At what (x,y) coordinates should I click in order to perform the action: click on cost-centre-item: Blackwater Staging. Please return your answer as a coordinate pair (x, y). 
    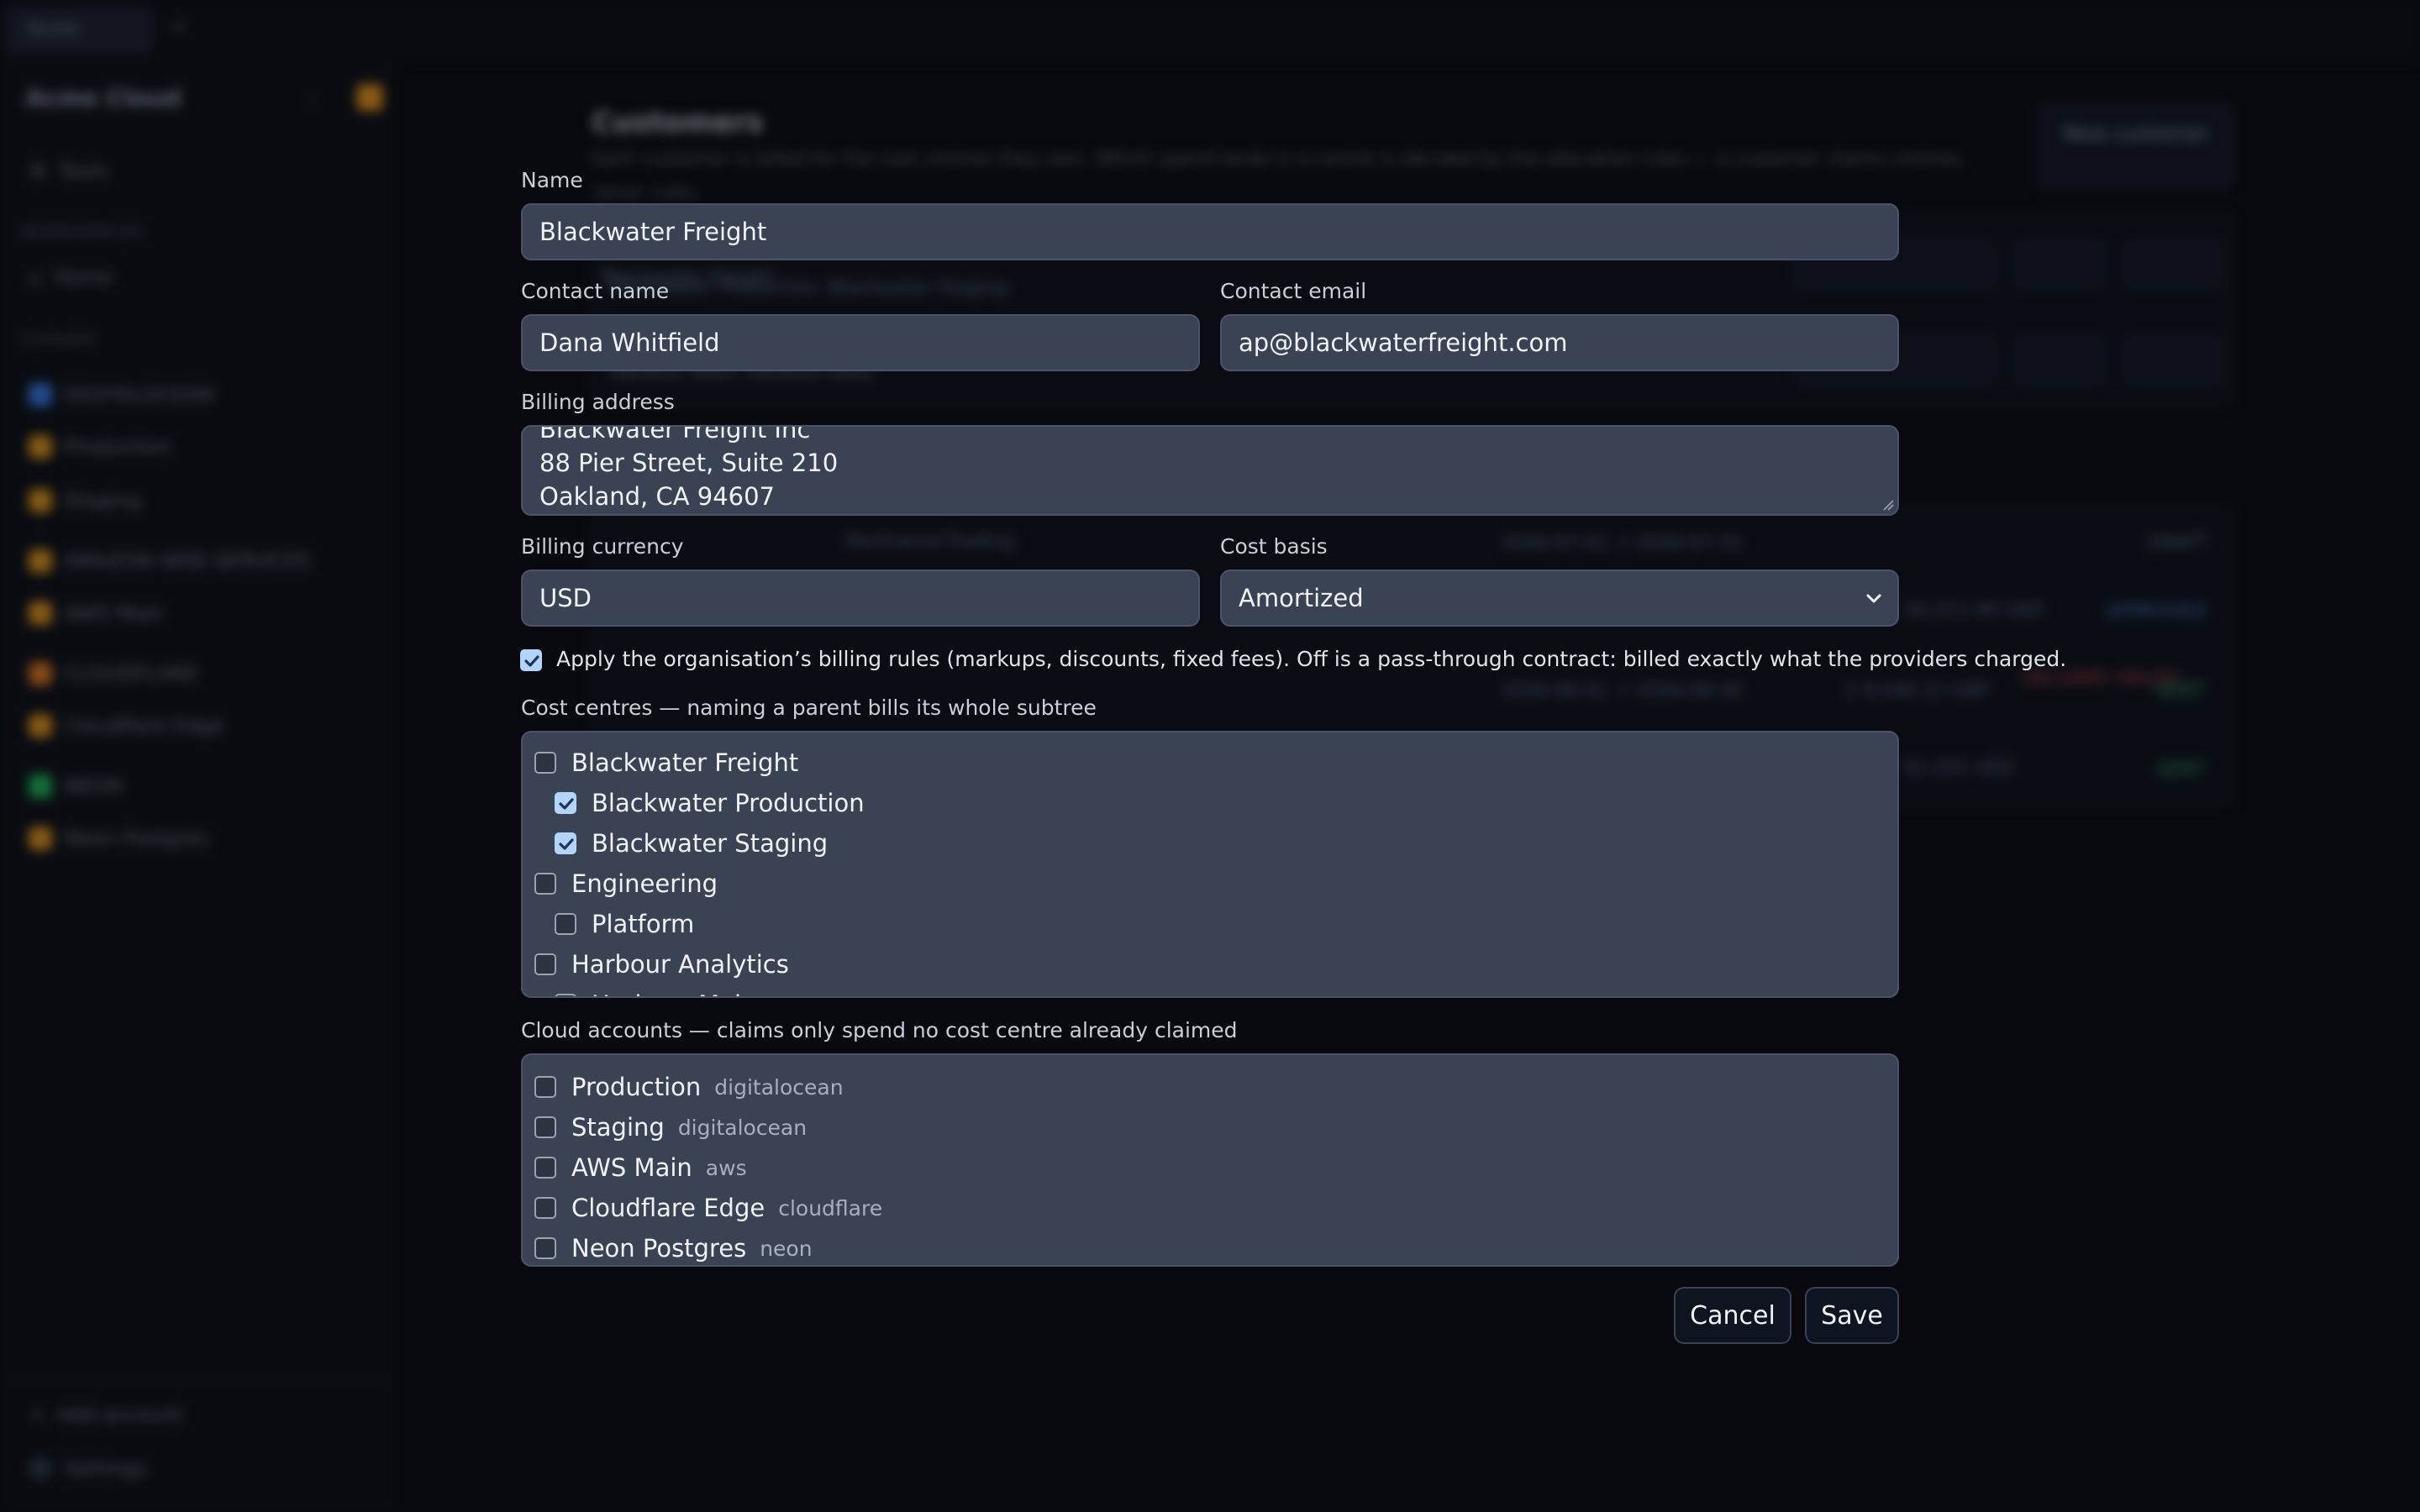
    Looking at the image, I should click on (691, 843).